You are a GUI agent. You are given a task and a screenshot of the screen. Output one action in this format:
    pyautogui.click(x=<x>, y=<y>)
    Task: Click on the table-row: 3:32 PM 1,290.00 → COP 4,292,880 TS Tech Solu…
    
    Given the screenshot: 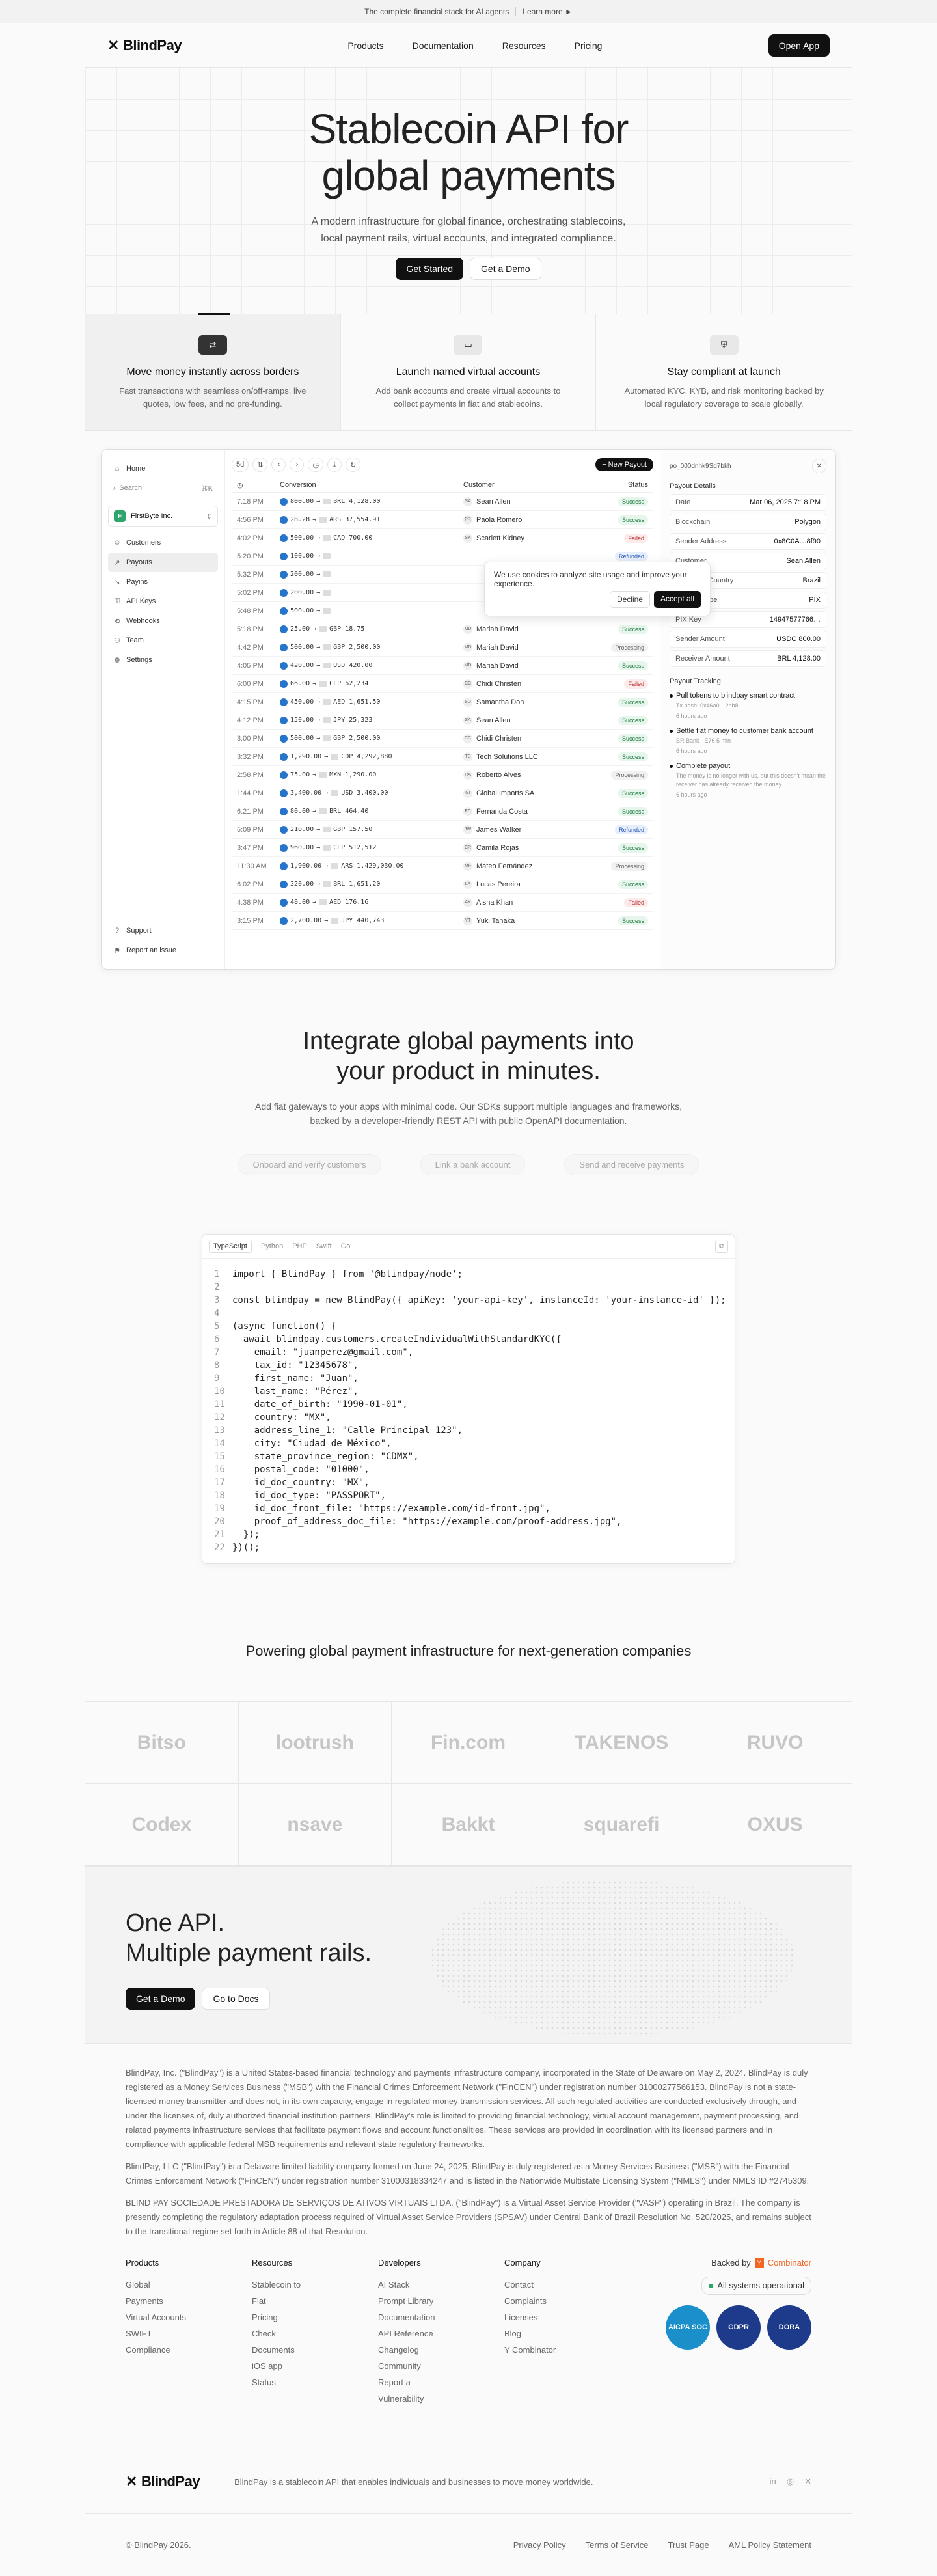 What is the action you would take?
    pyautogui.click(x=442, y=757)
    